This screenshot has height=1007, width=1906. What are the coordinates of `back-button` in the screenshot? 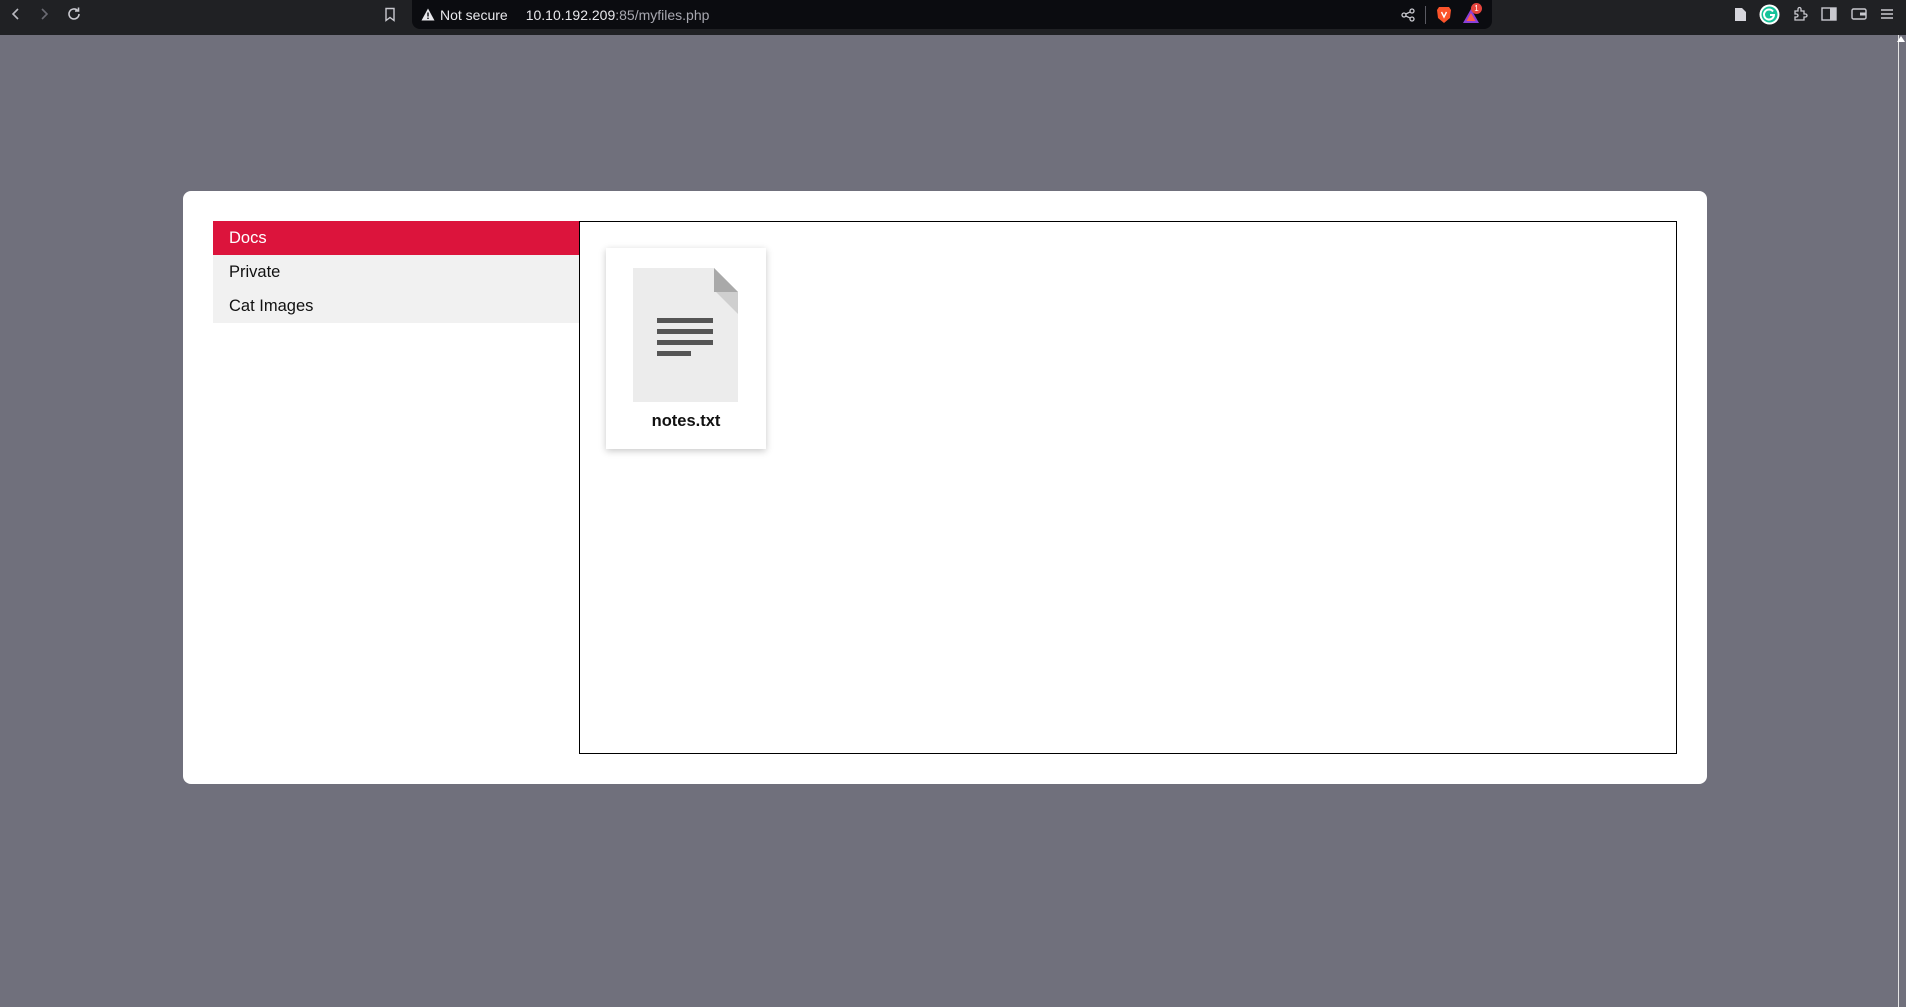 It's located at (16, 14).